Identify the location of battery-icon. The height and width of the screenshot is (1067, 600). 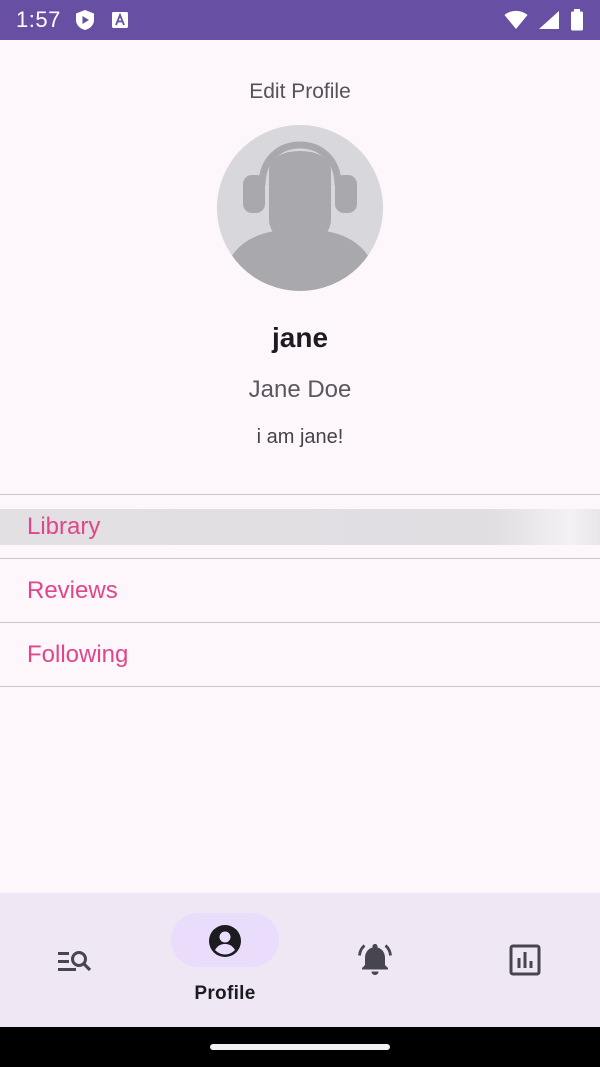
(577, 20).